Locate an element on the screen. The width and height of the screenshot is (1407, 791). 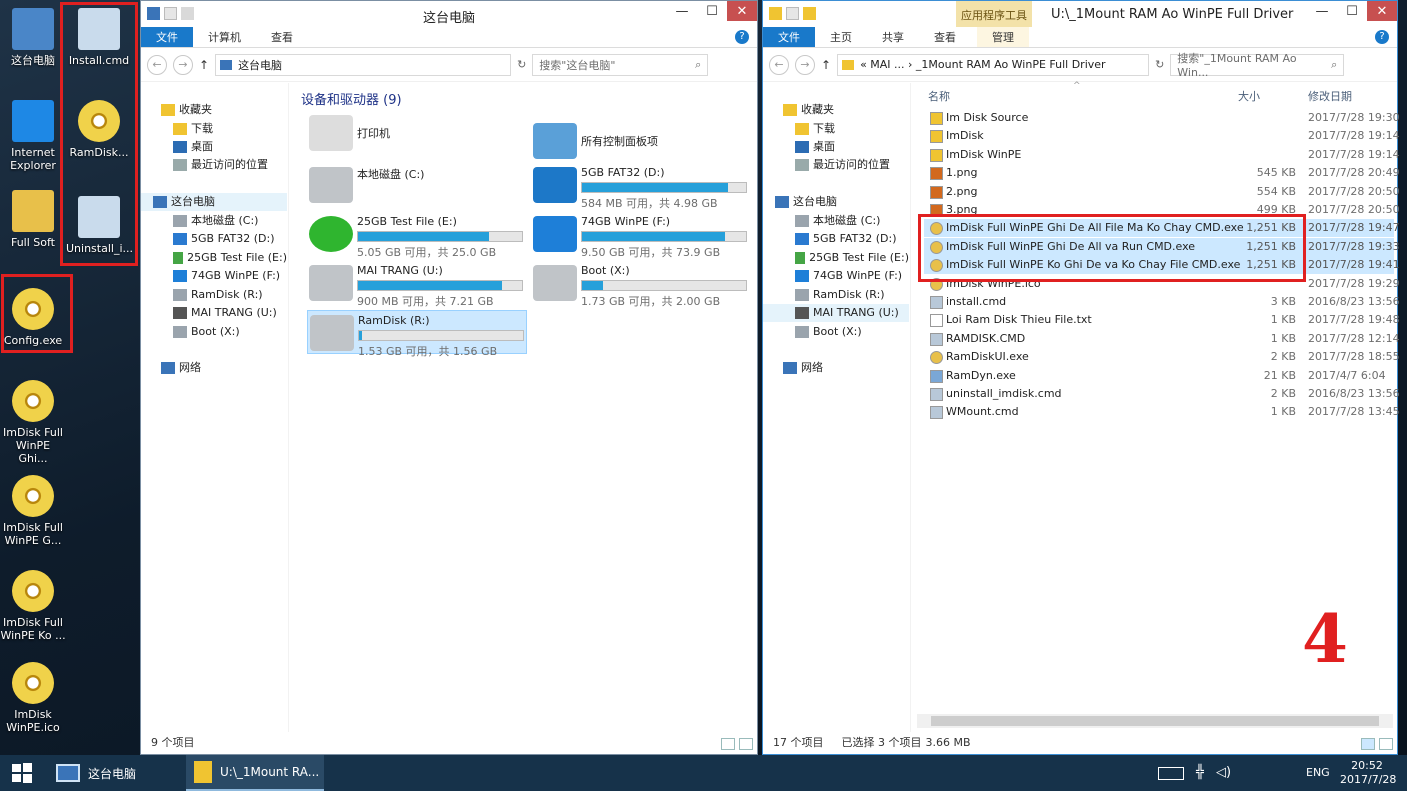
drive-tile: 本地磁盘 (C:) is located at coordinates (417, 185).